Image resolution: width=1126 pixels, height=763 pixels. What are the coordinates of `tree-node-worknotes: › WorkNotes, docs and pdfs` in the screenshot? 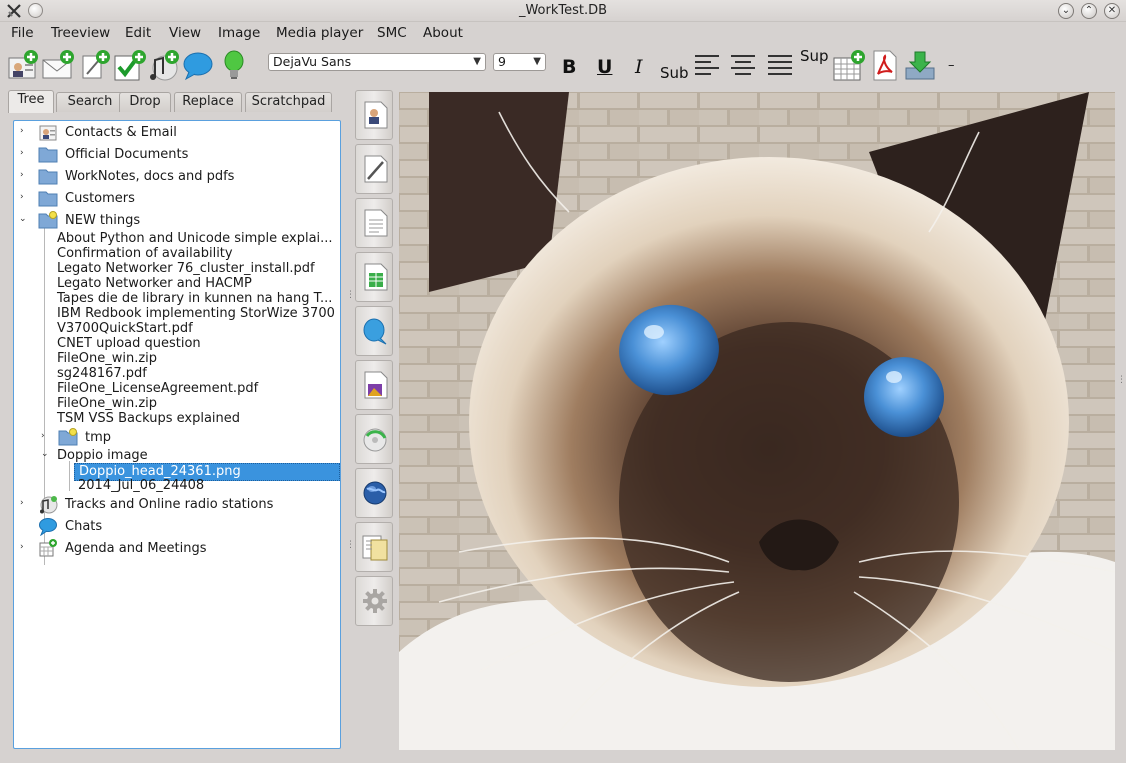 It's located at (174, 177).